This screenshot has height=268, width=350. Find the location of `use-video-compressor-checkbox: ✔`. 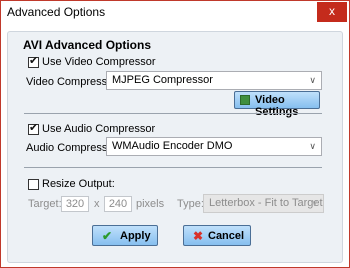

use-video-compressor-checkbox: ✔ is located at coordinates (33, 61).